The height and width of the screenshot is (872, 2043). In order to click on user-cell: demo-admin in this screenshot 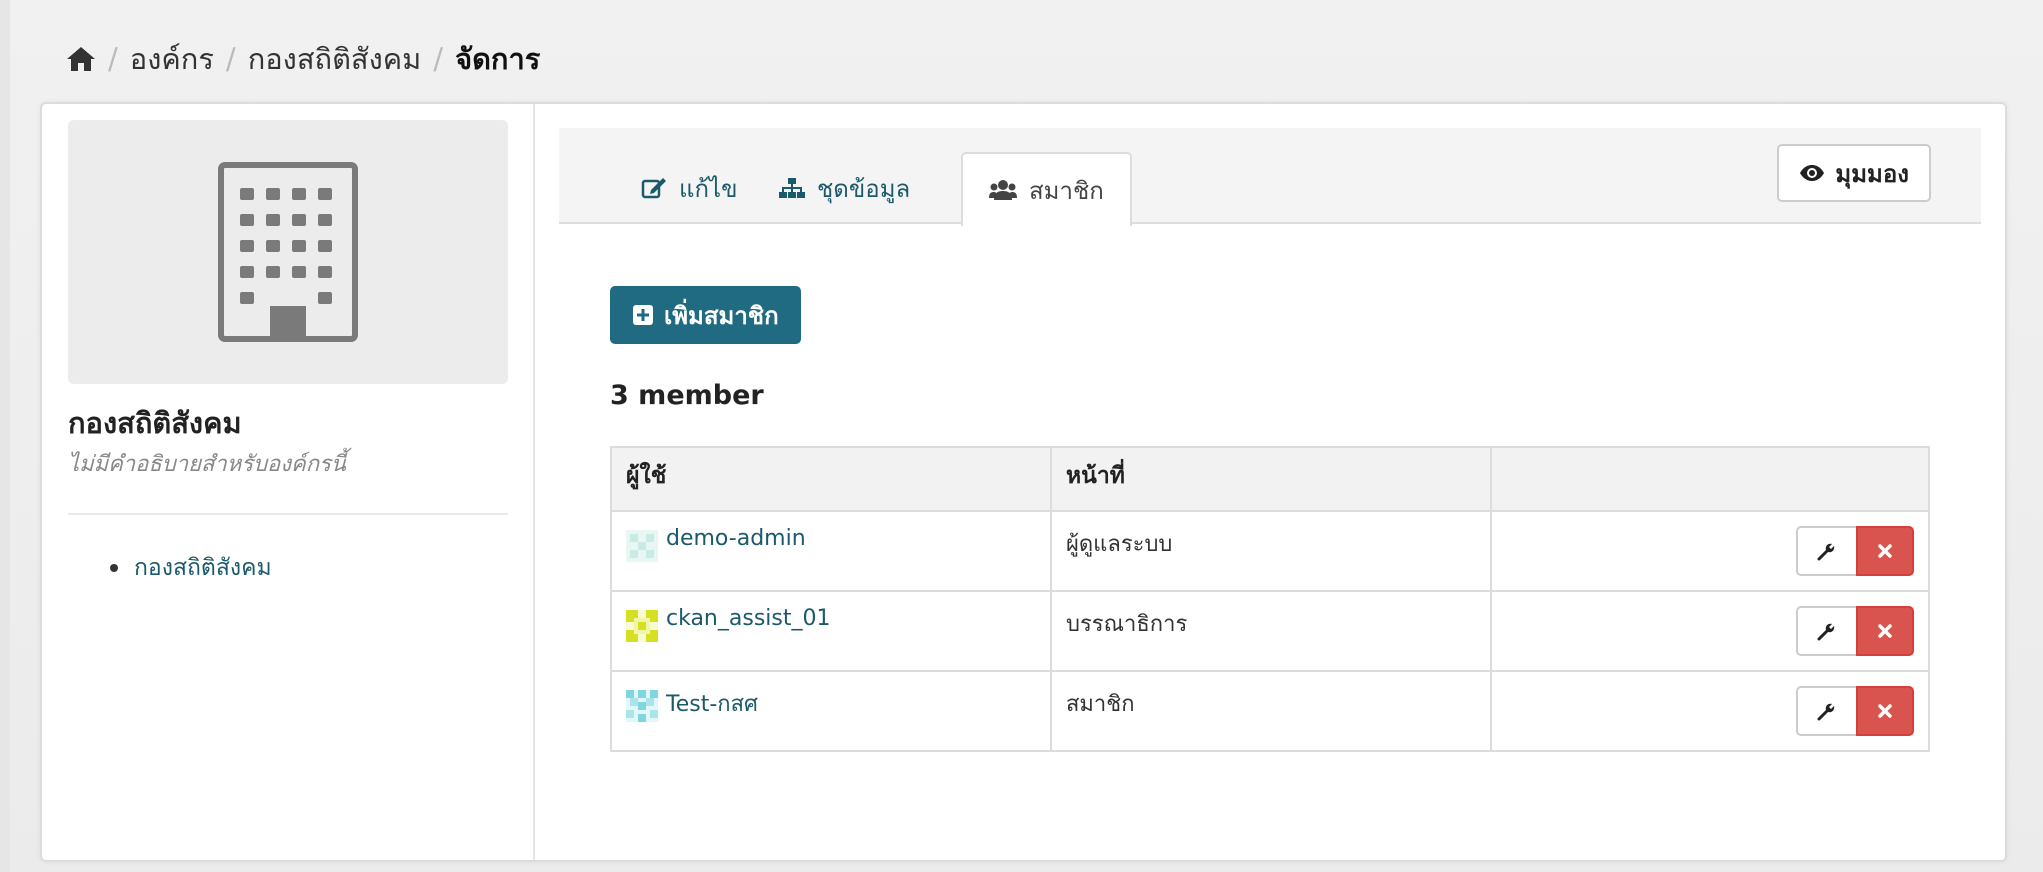, I will do `click(831, 551)`.